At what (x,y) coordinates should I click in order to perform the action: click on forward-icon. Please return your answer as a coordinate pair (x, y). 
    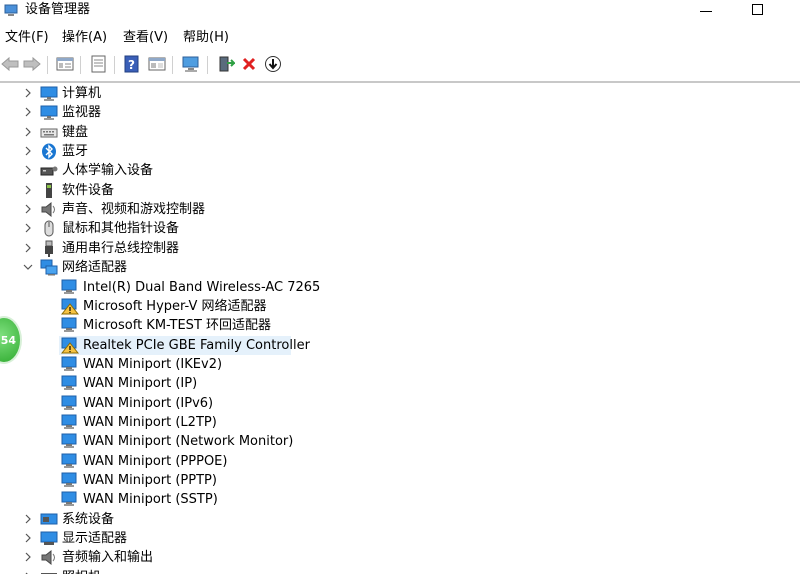
    Looking at the image, I should click on (32, 64).